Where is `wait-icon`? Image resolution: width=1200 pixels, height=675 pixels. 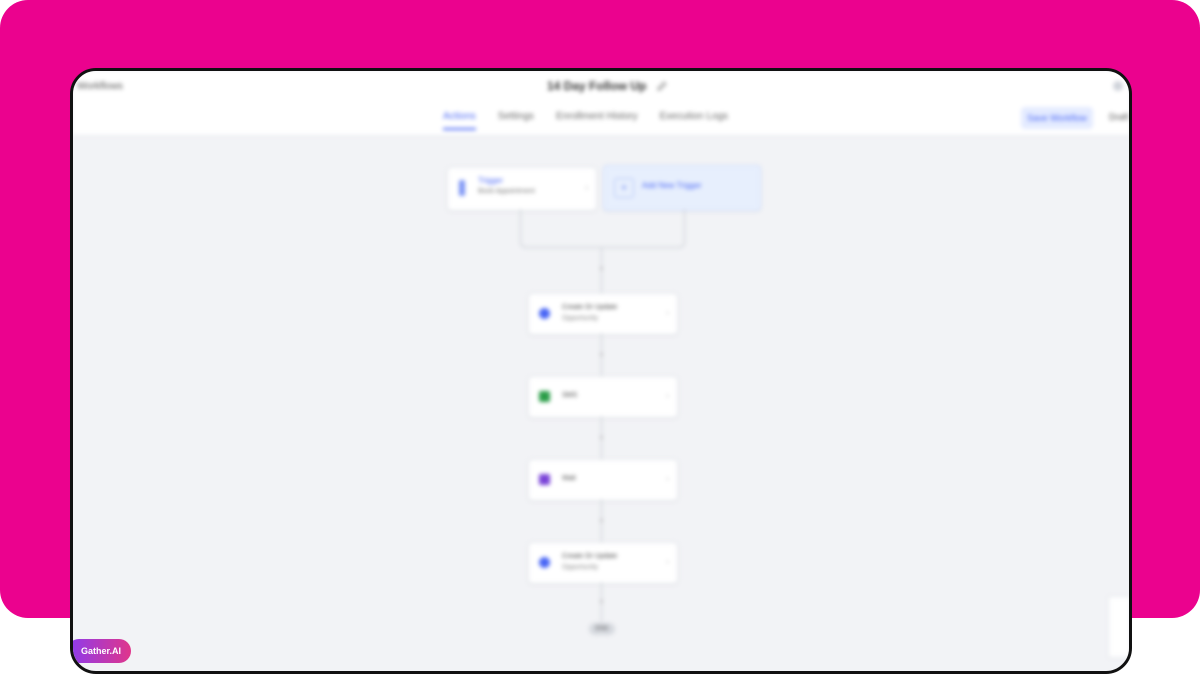
wait-icon is located at coordinates (544, 479).